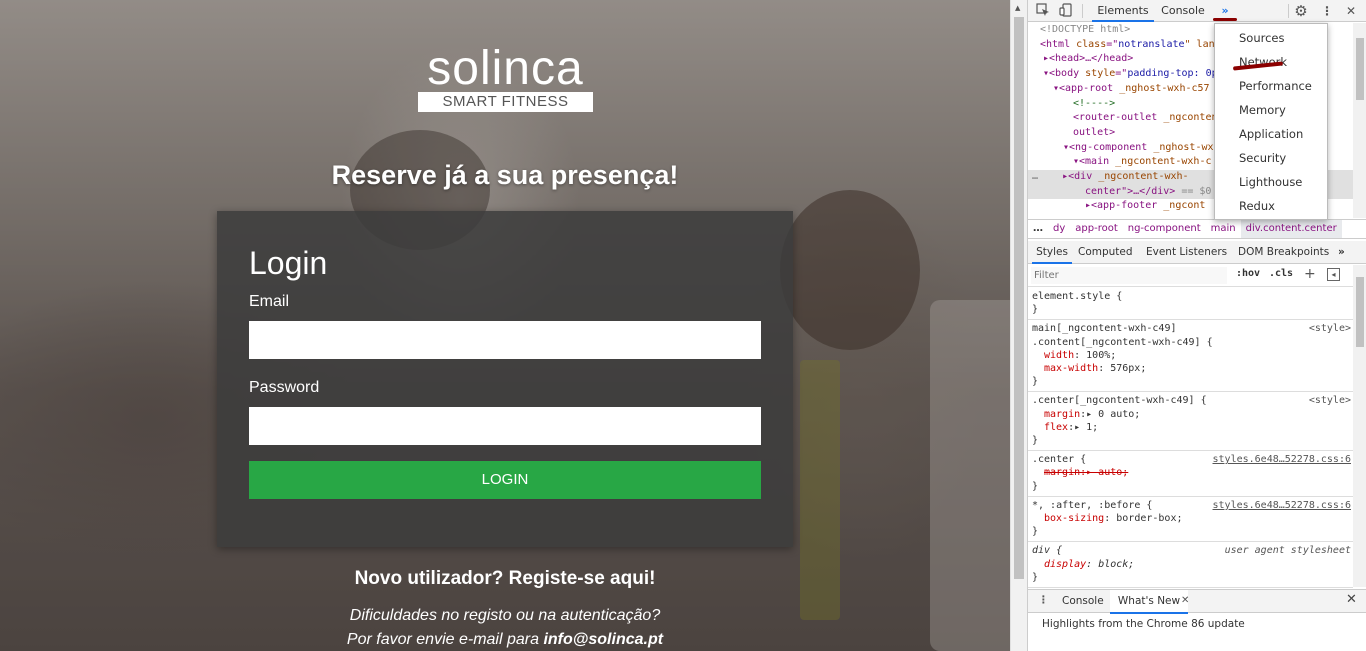 Image resolution: width=1366 pixels, height=651 pixels. Describe the element at coordinates (1193, 191) in the screenshot. I see `dom-selected-marker: == $0` at that location.